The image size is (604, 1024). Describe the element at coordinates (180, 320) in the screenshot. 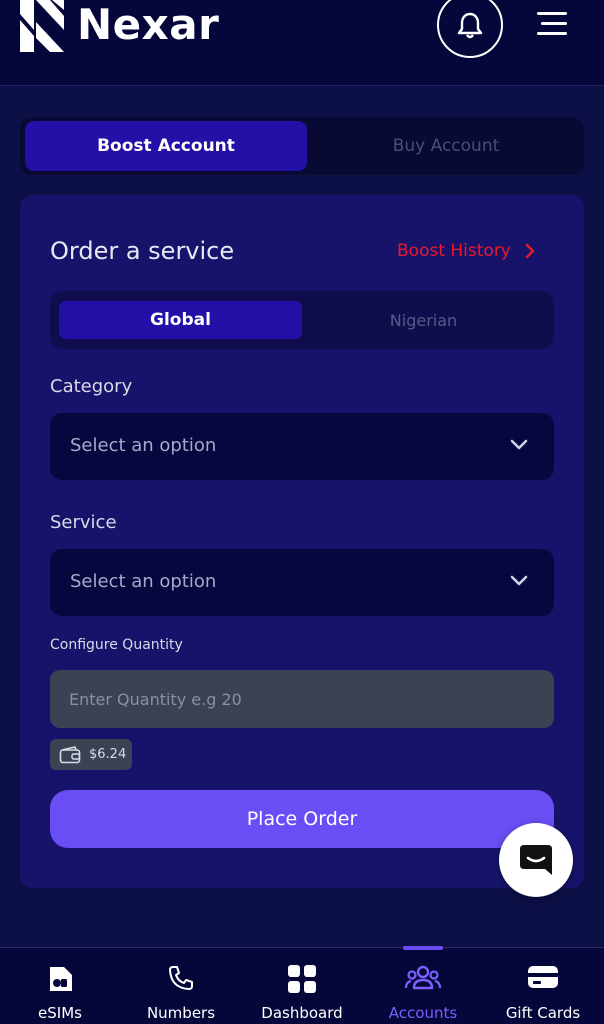

I see `tab-global: Global` at that location.